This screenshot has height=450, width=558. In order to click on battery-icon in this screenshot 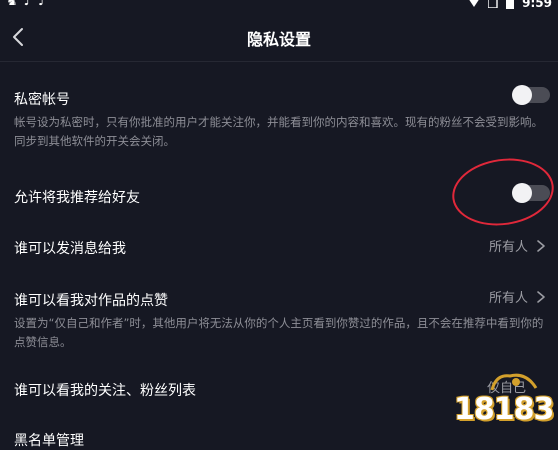, I will do `click(510, 4)`.